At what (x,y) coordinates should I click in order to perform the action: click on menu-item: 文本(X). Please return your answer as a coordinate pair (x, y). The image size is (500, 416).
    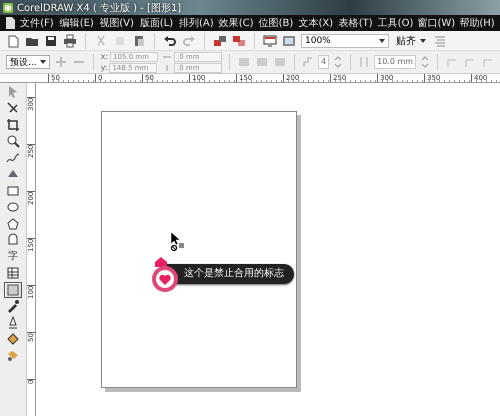
    Looking at the image, I should click on (315, 23).